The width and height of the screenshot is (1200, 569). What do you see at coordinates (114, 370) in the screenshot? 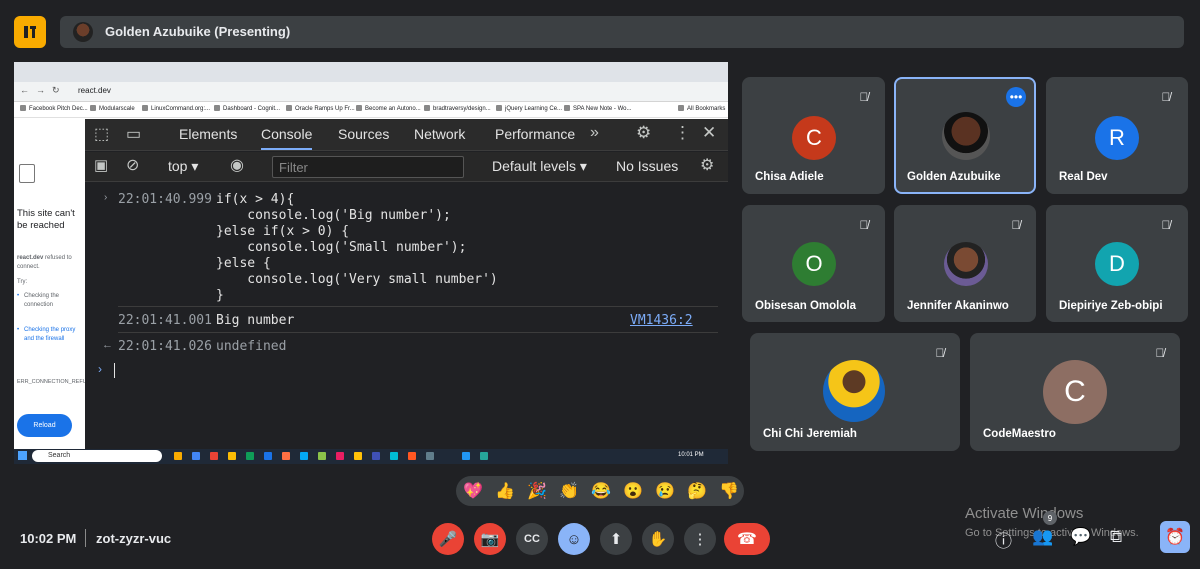
I see `console-input` at bounding box center [114, 370].